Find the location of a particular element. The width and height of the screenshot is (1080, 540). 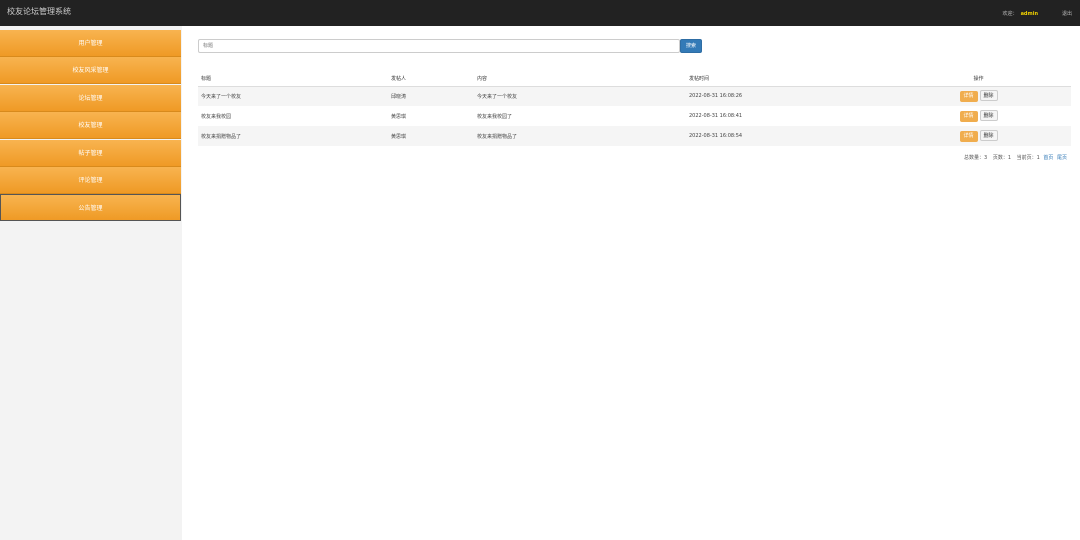

sidebar-item-posts: 帖子管理 is located at coordinates (90, 153).